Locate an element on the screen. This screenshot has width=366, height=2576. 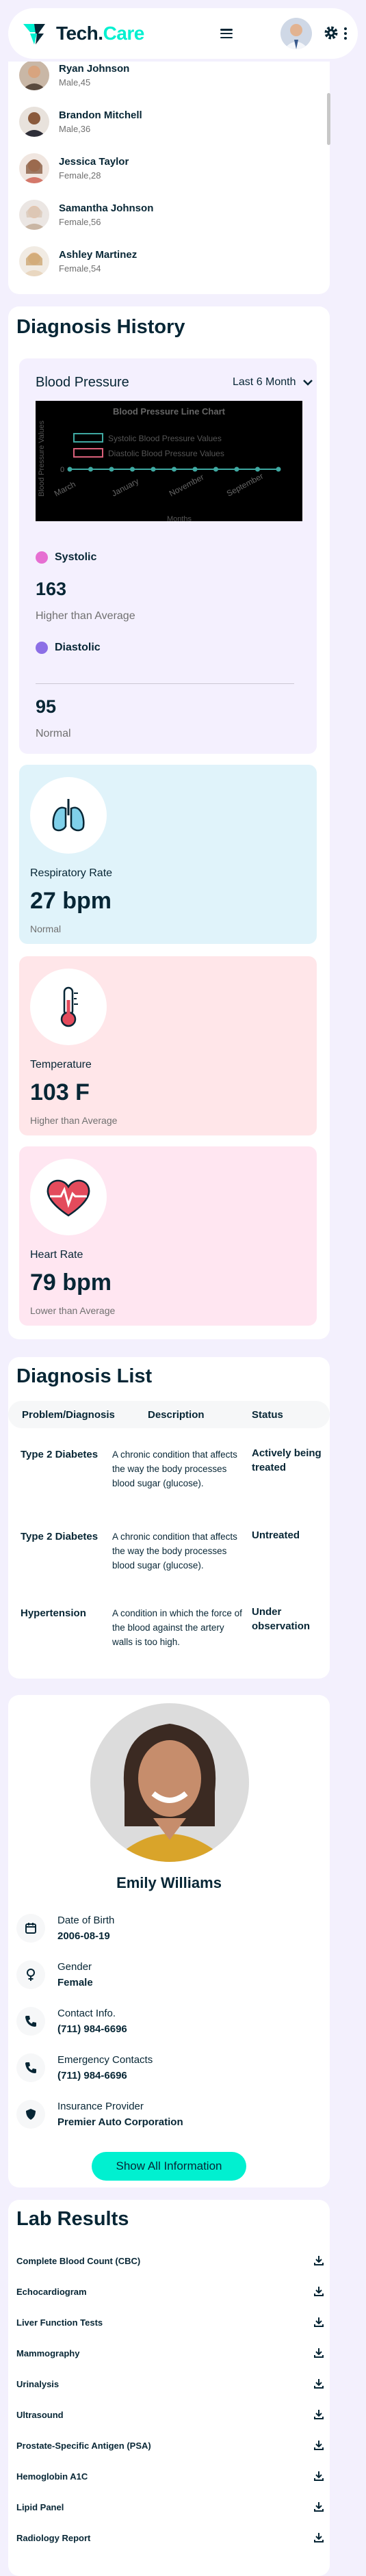
patient-photo is located at coordinates (169, 1782).